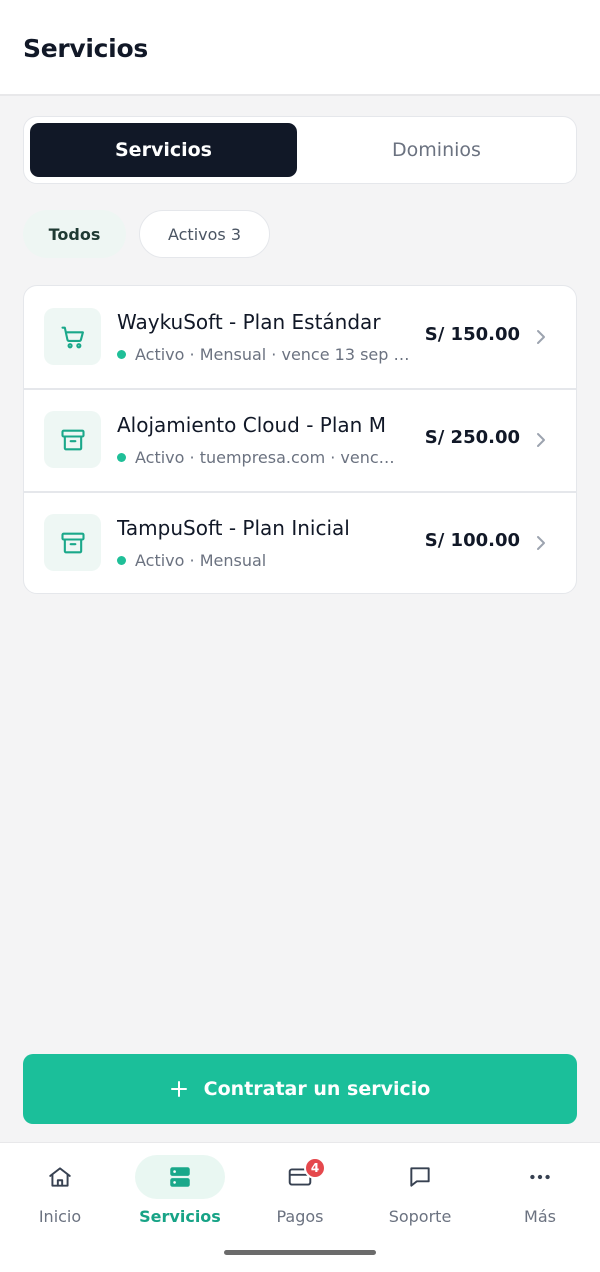  Describe the element at coordinates (233, 528) in the screenshot. I see `service-title: TampuSoft - Plan Inicial` at that location.